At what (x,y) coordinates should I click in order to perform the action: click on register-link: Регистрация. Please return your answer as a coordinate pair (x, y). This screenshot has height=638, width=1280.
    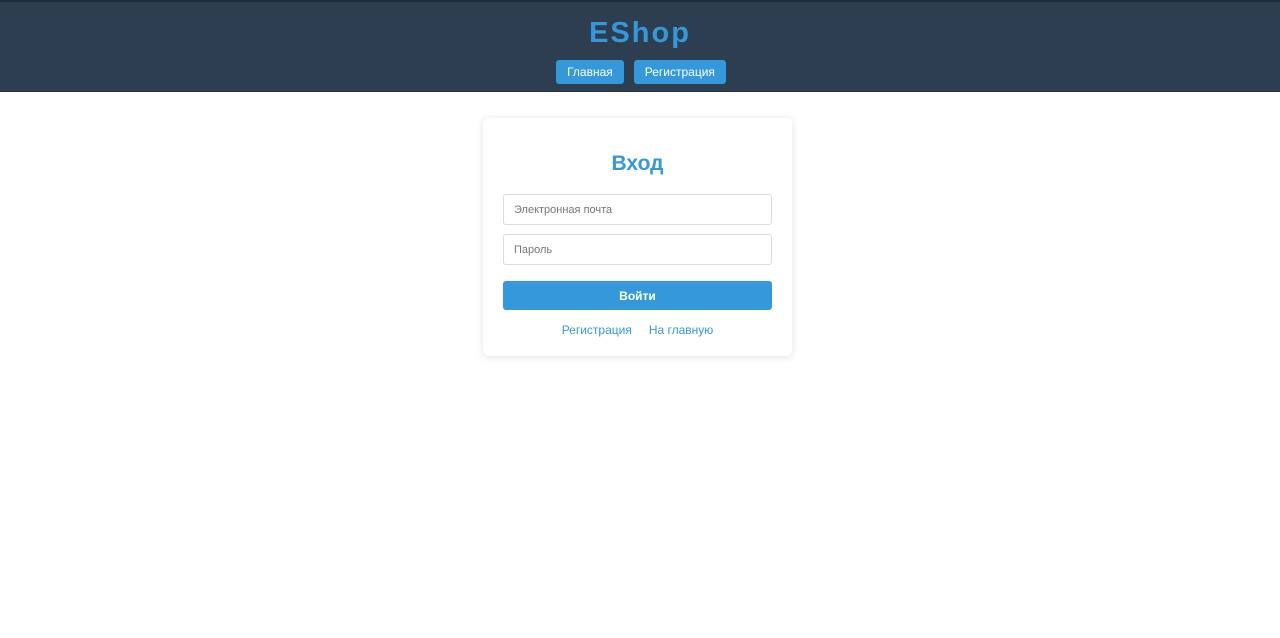
    Looking at the image, I should click on (597, 330).